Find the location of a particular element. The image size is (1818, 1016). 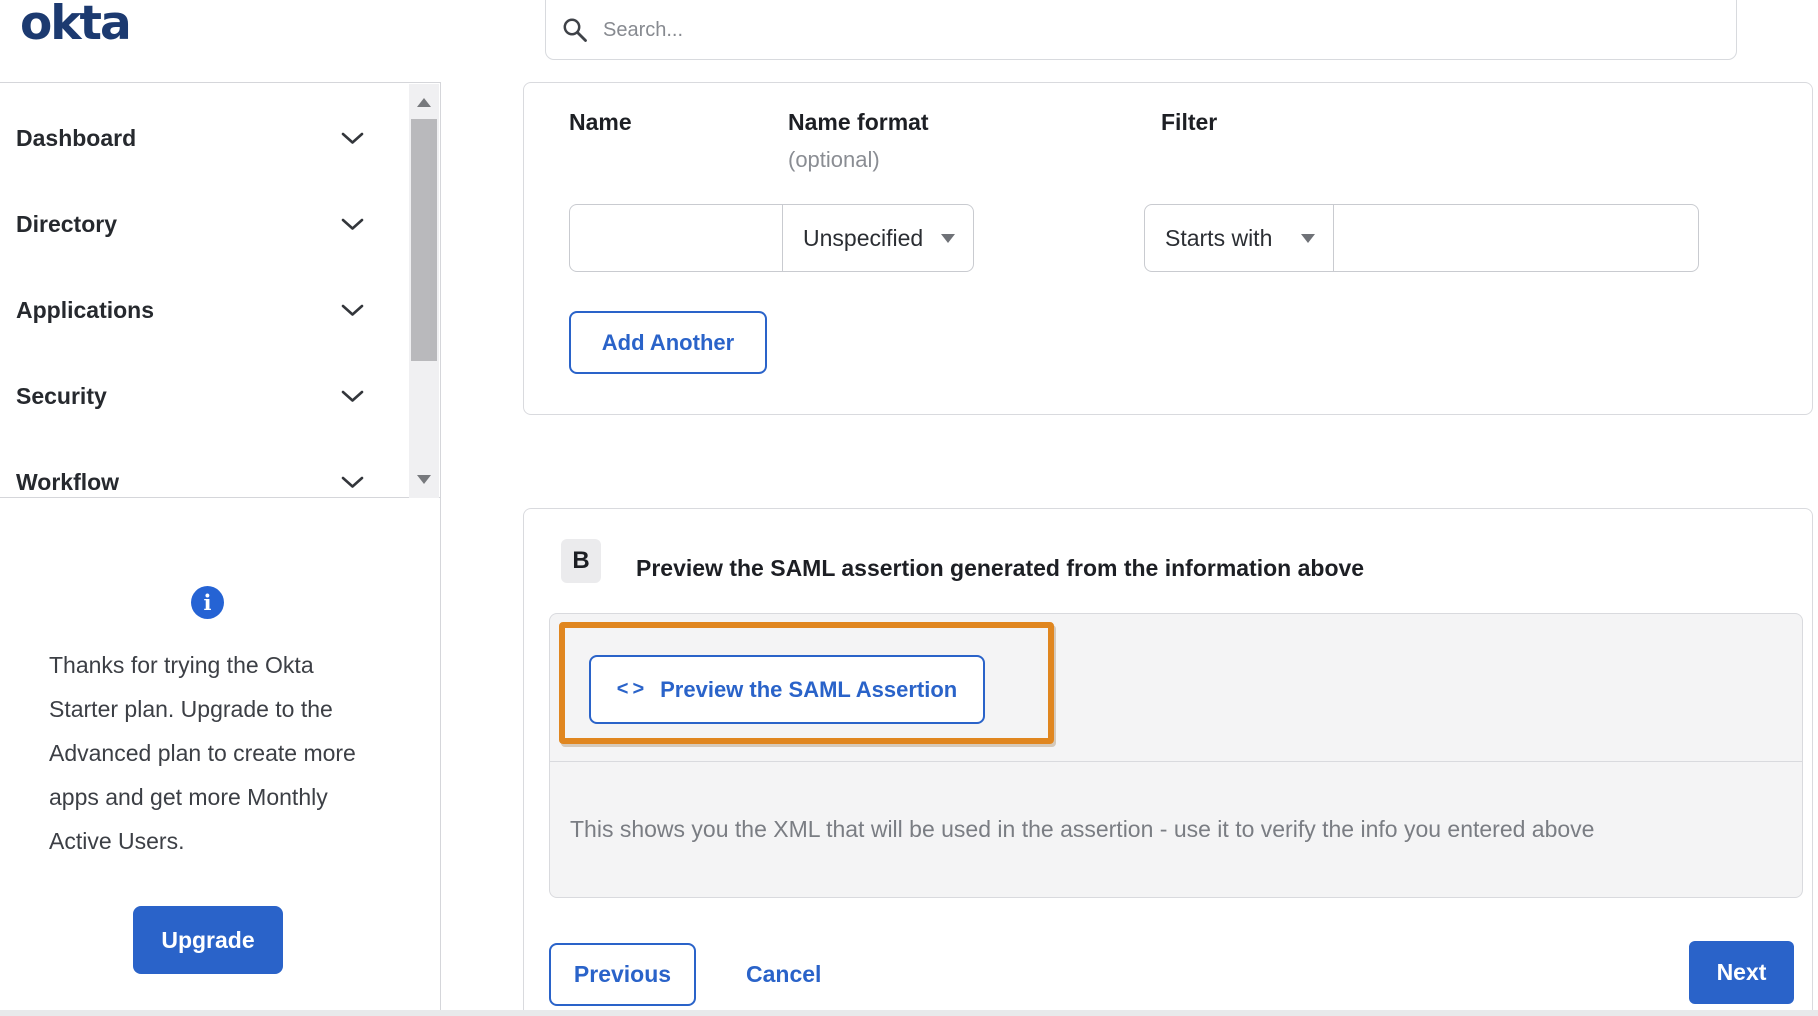

sidebar-item-applications: Applications is located at coordinates (220, 310).